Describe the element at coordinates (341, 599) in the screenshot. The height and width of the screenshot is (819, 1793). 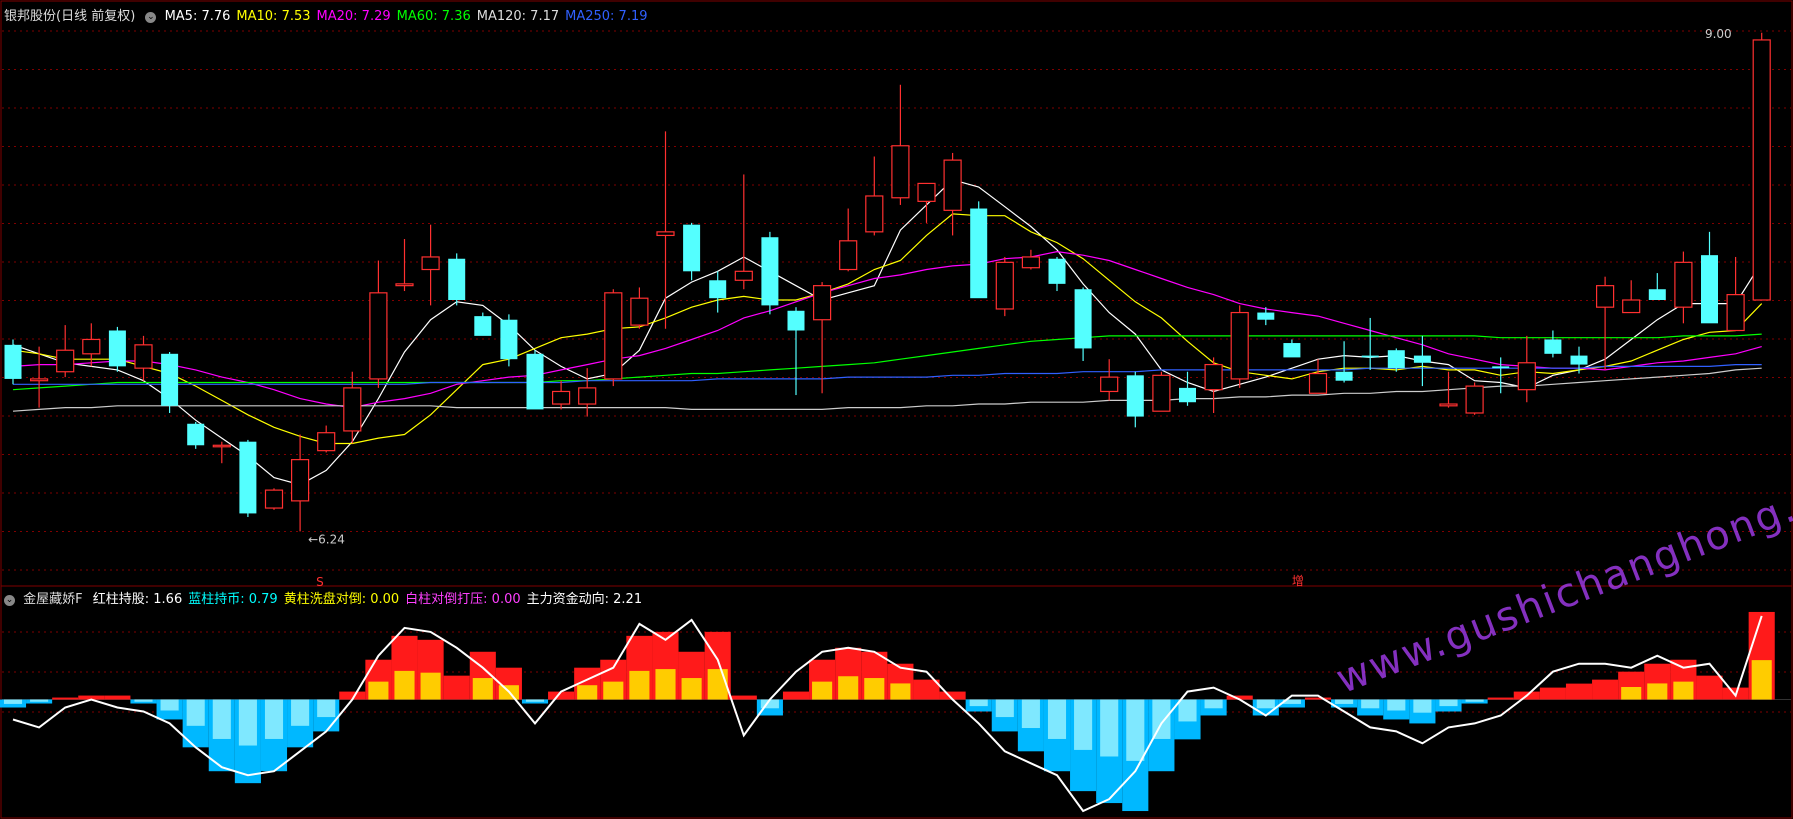
I see `indicator-legend-item: 黄柱洗盘对倒: 0.00` at that location.